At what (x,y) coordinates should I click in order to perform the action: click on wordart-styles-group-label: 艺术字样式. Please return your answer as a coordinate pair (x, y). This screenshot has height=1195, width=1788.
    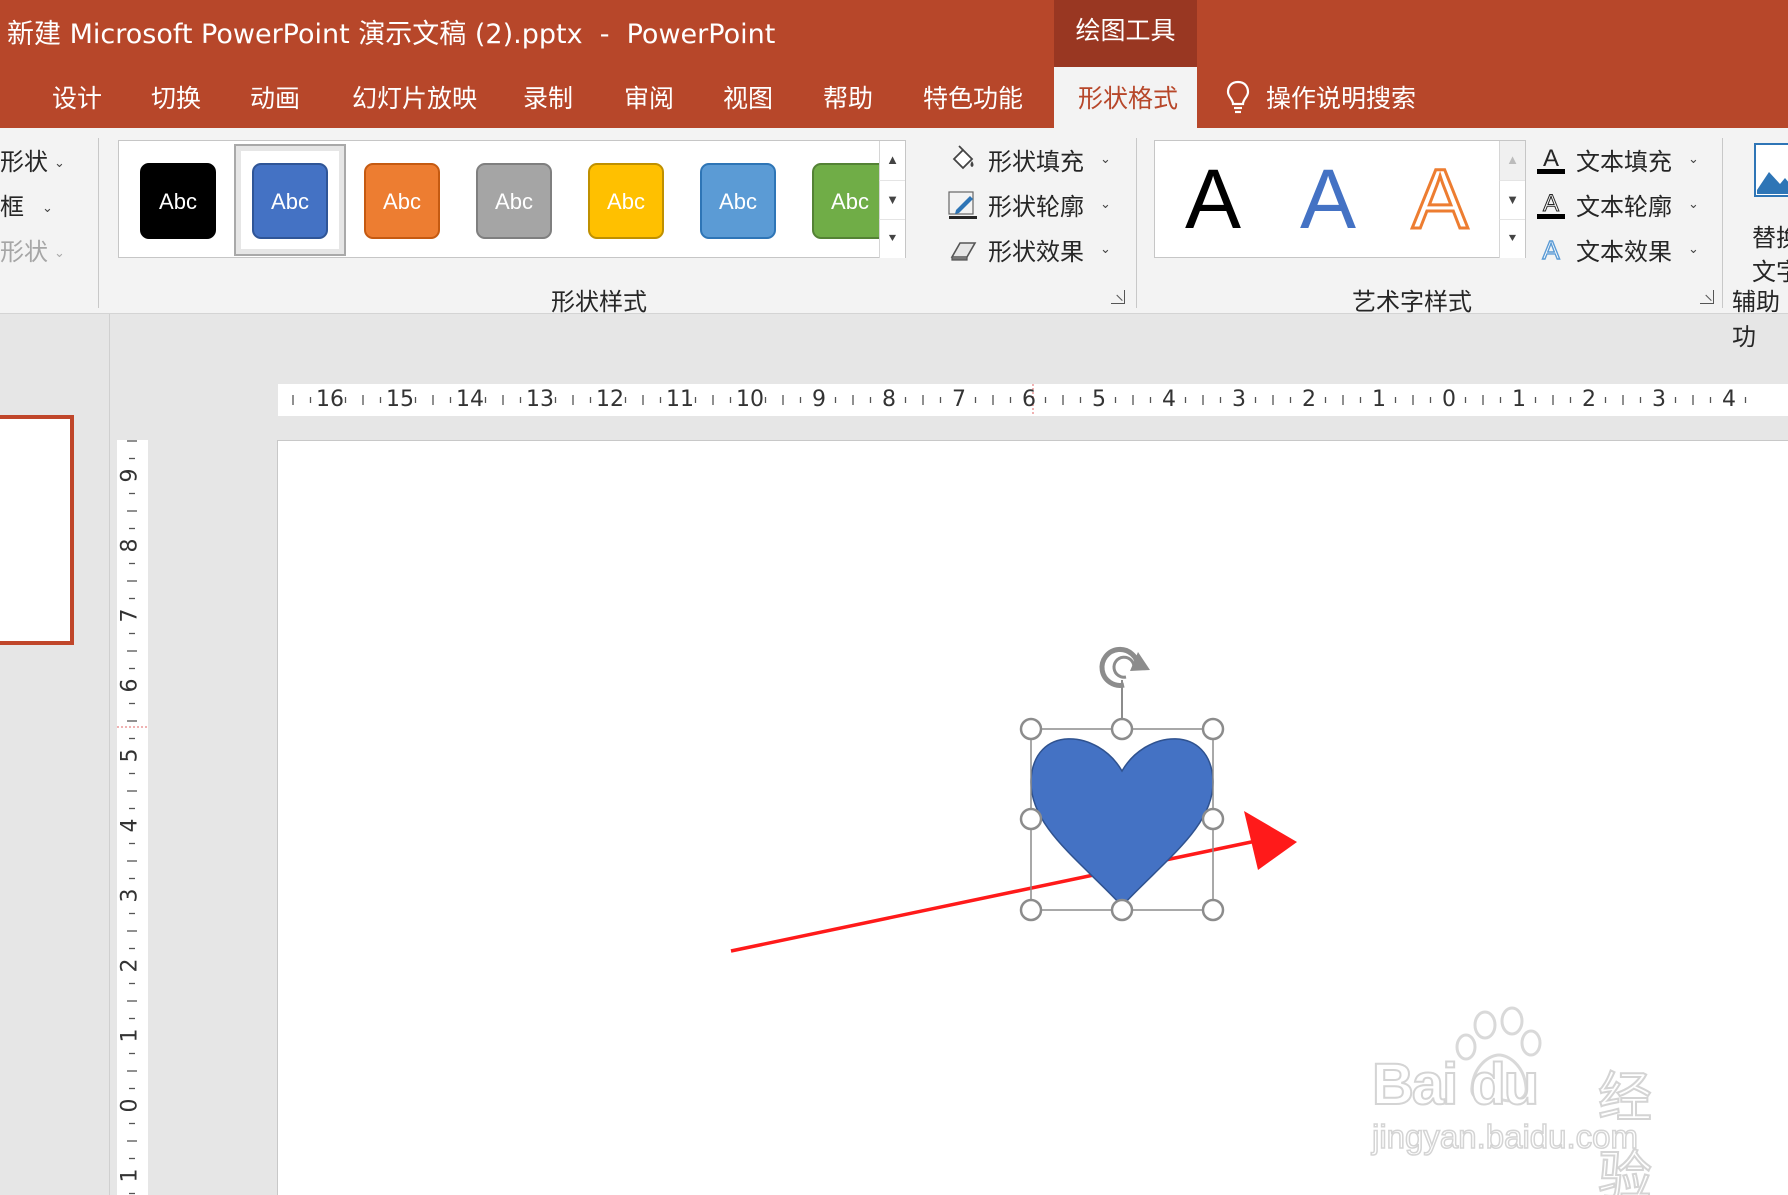
    Looking at the image, I should click on (1412, 302).